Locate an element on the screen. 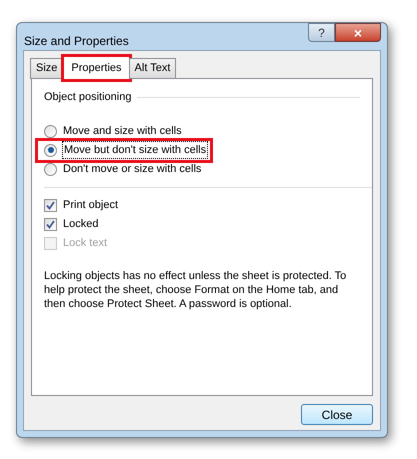 Image resolution: width=417 pixels, height=459 pixels. window-title: Size and Properties is located at coordinates (76, 41).